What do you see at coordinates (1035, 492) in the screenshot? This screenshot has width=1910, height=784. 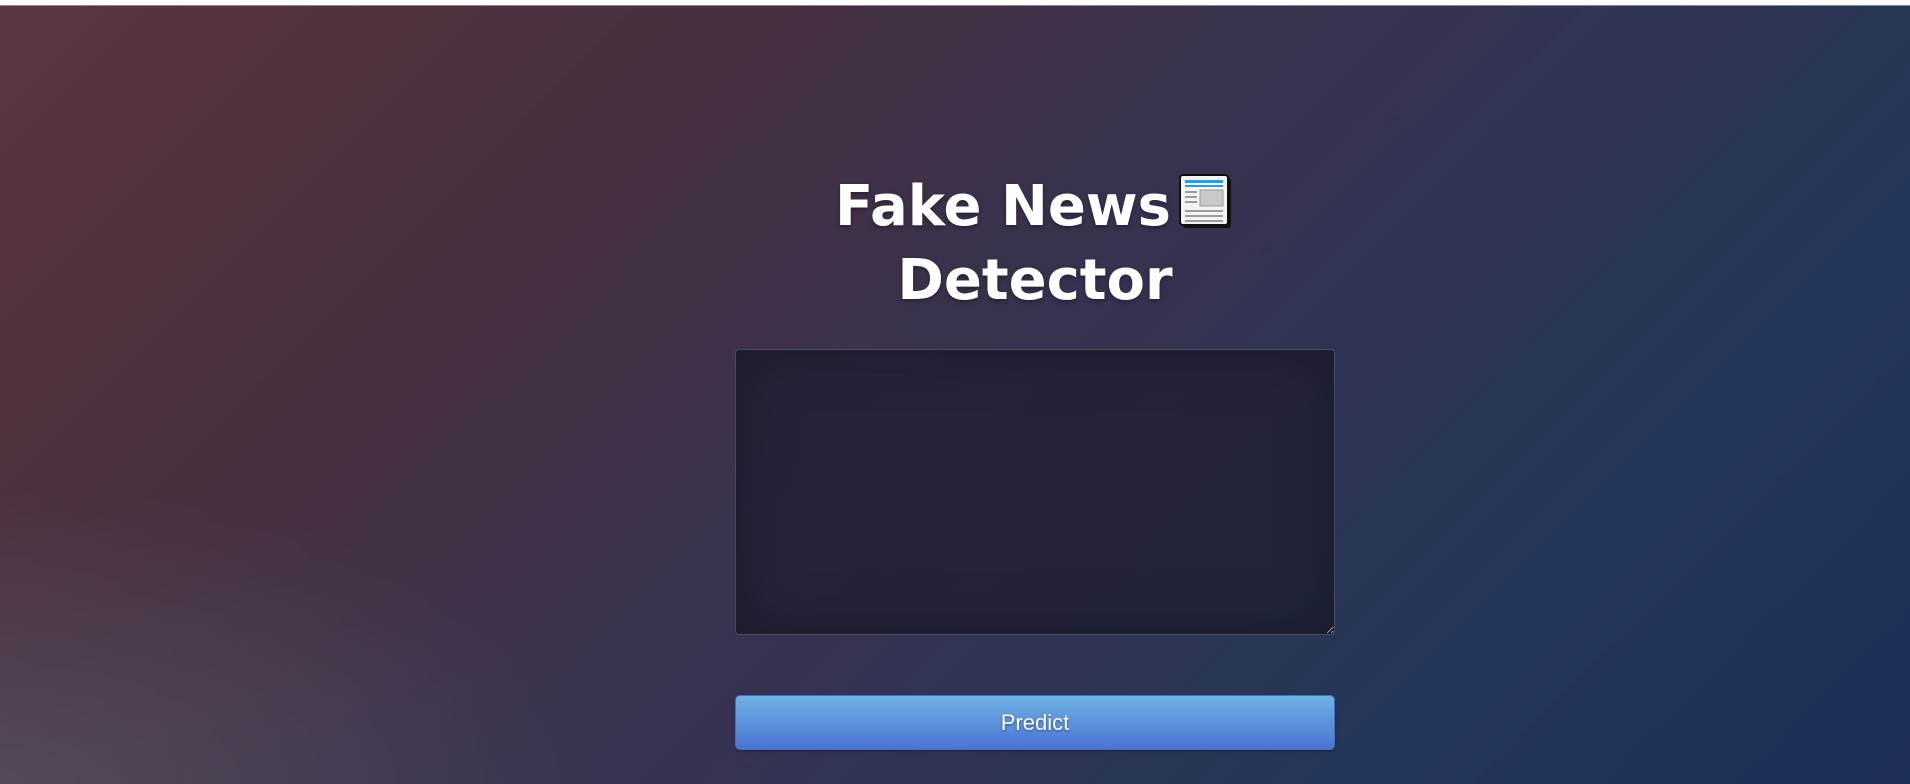 I see `news-text-input` at bounding box center [1035, 492].